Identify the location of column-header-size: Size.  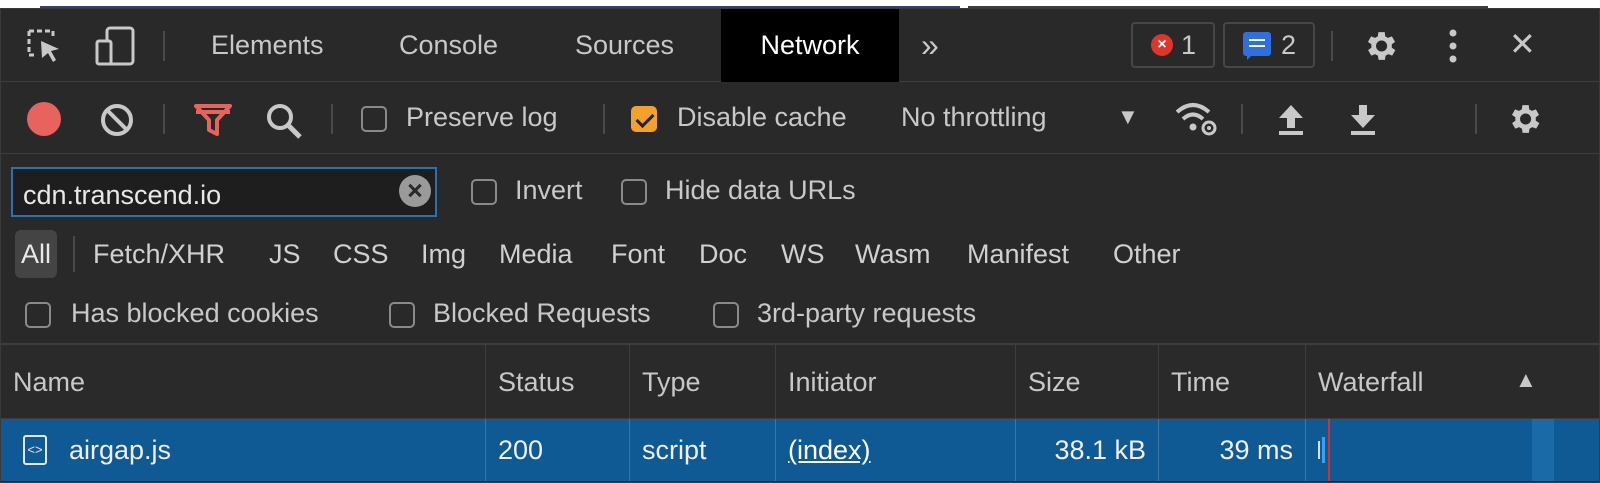
(1086, 382).